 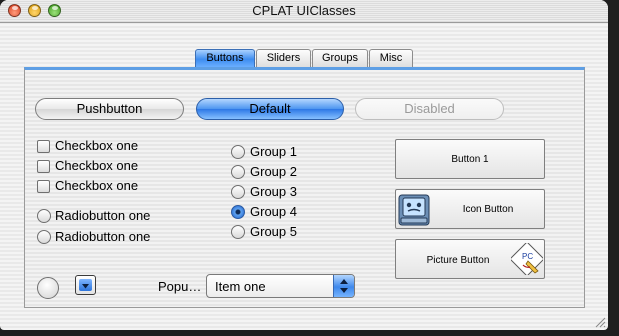 What do you see at coordinates (340, 58) in the screenshot?
I see `tab-groups: Groups` at bounding box center [340, 58].